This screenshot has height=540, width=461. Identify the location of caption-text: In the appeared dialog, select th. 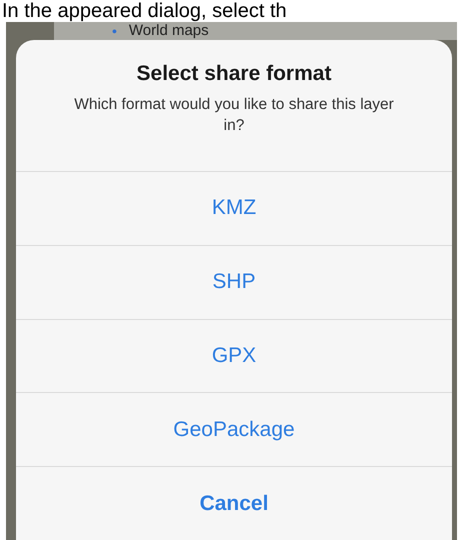
(144, 11).